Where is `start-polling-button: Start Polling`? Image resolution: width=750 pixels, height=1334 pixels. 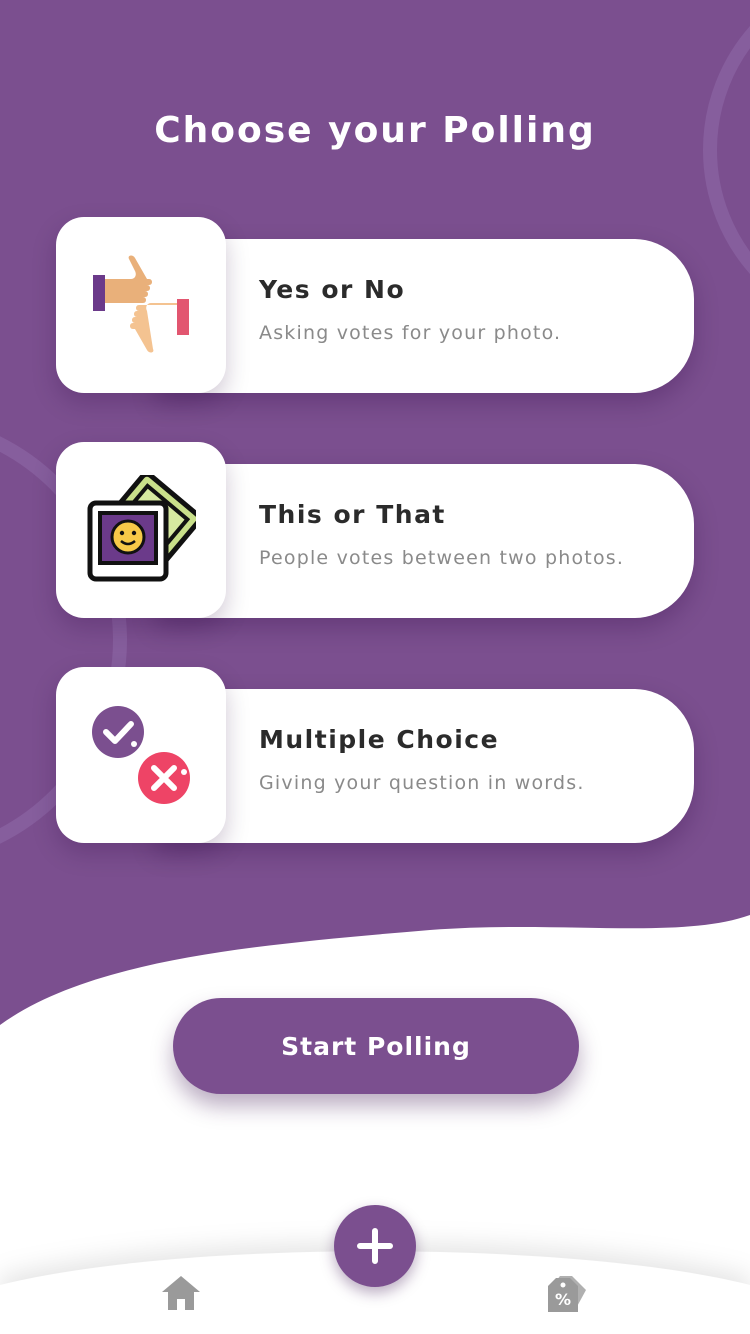
start-polling-button: Start Polling is located at coordinates (376, 1046).